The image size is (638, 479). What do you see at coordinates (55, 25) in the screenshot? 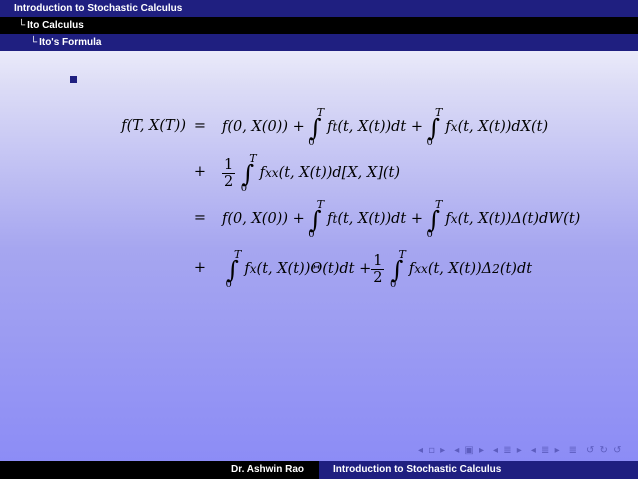
I see `header-subsection-label: Ito Calculus` at bounding box center [55, 25].